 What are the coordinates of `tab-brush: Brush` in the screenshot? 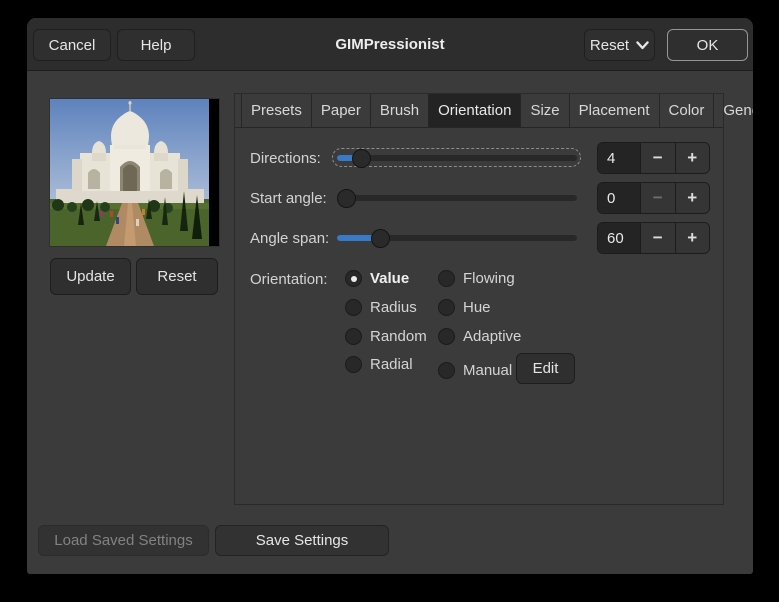 It's located at (400, 110).